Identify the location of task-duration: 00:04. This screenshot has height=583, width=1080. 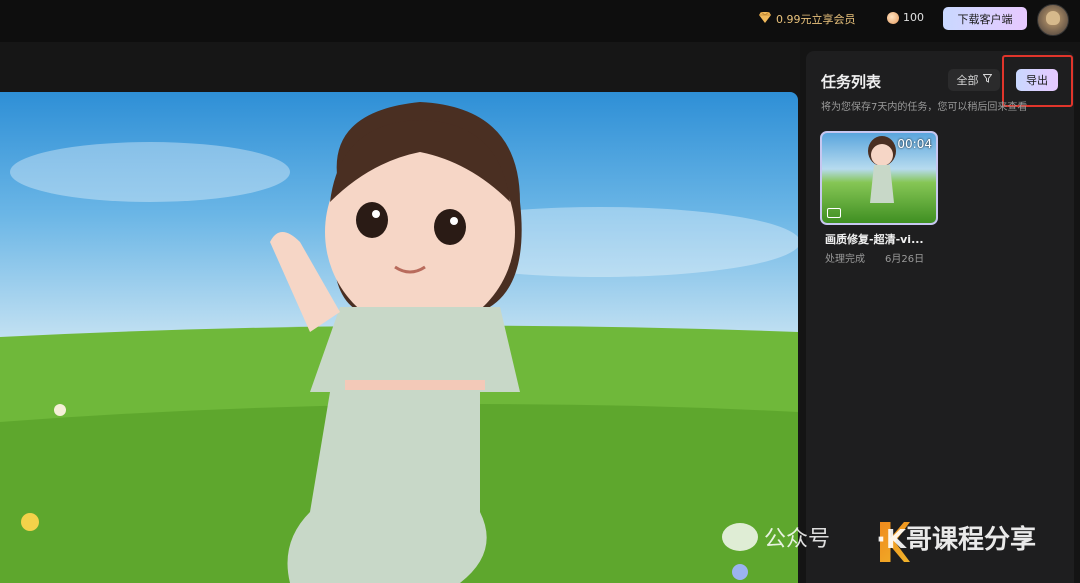
(914, 144).